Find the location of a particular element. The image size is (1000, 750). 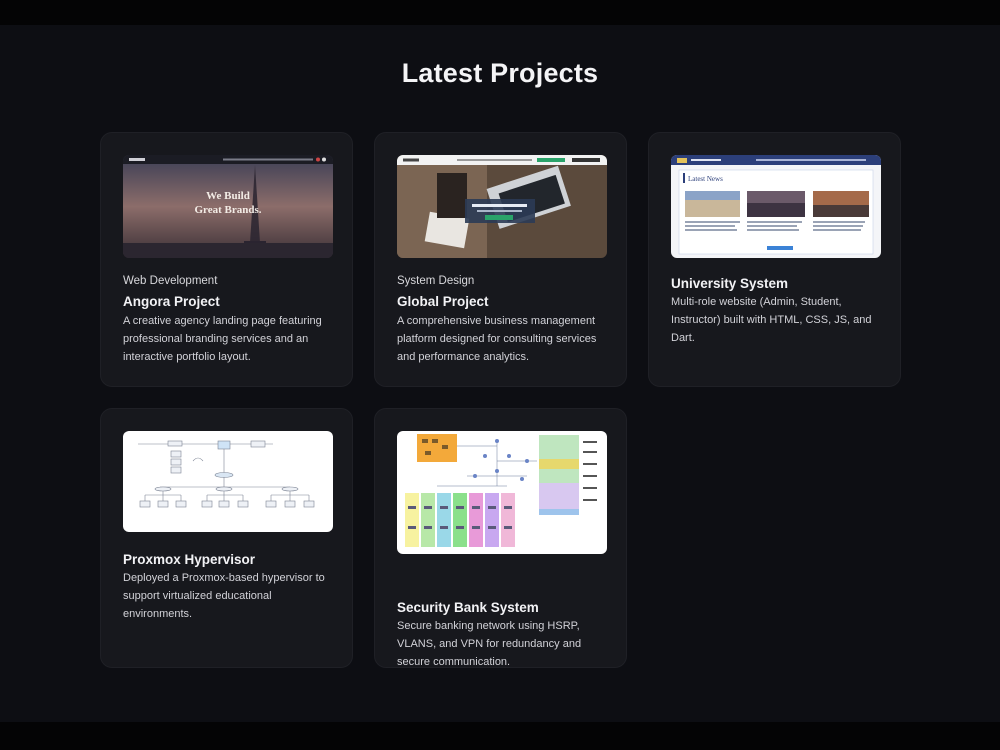

angora-thumbnail: We Build Great Brands. is located at coordinates (228, 206).